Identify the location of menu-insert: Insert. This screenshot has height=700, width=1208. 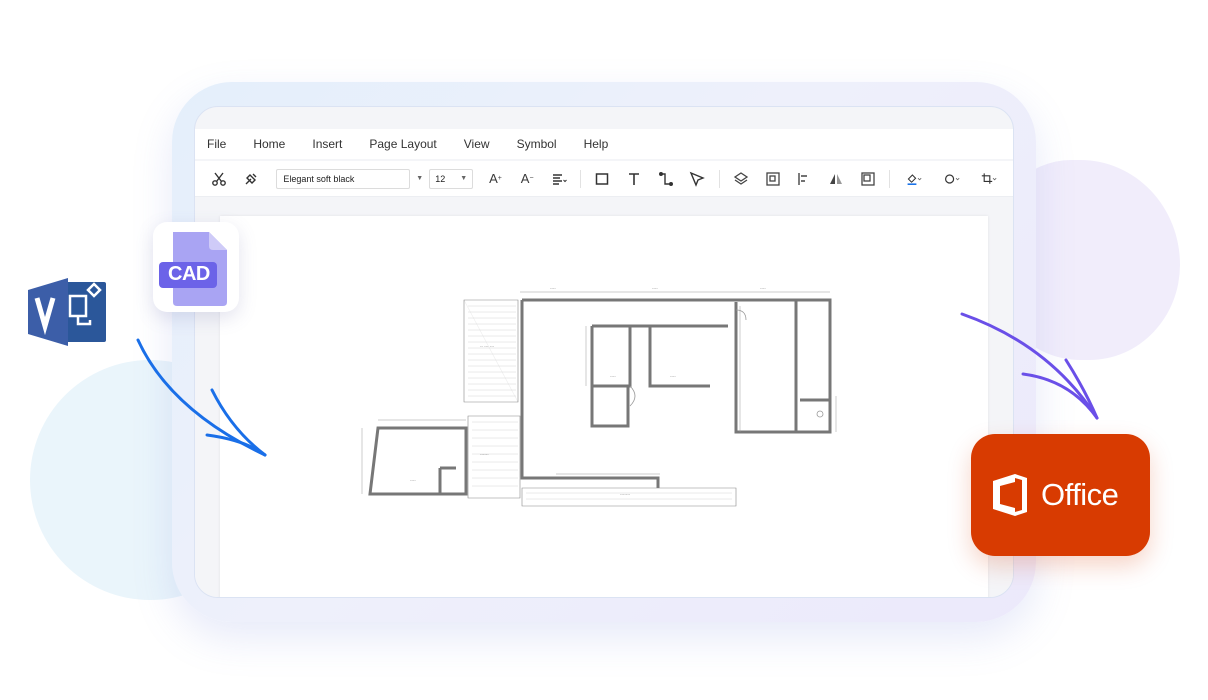
(327, 144).